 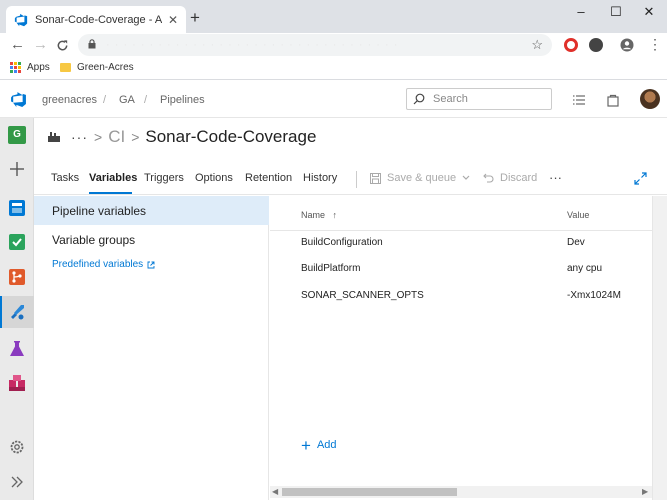 I want to click on bookmark-star-icon: ☆, so click(x=537, y=45).